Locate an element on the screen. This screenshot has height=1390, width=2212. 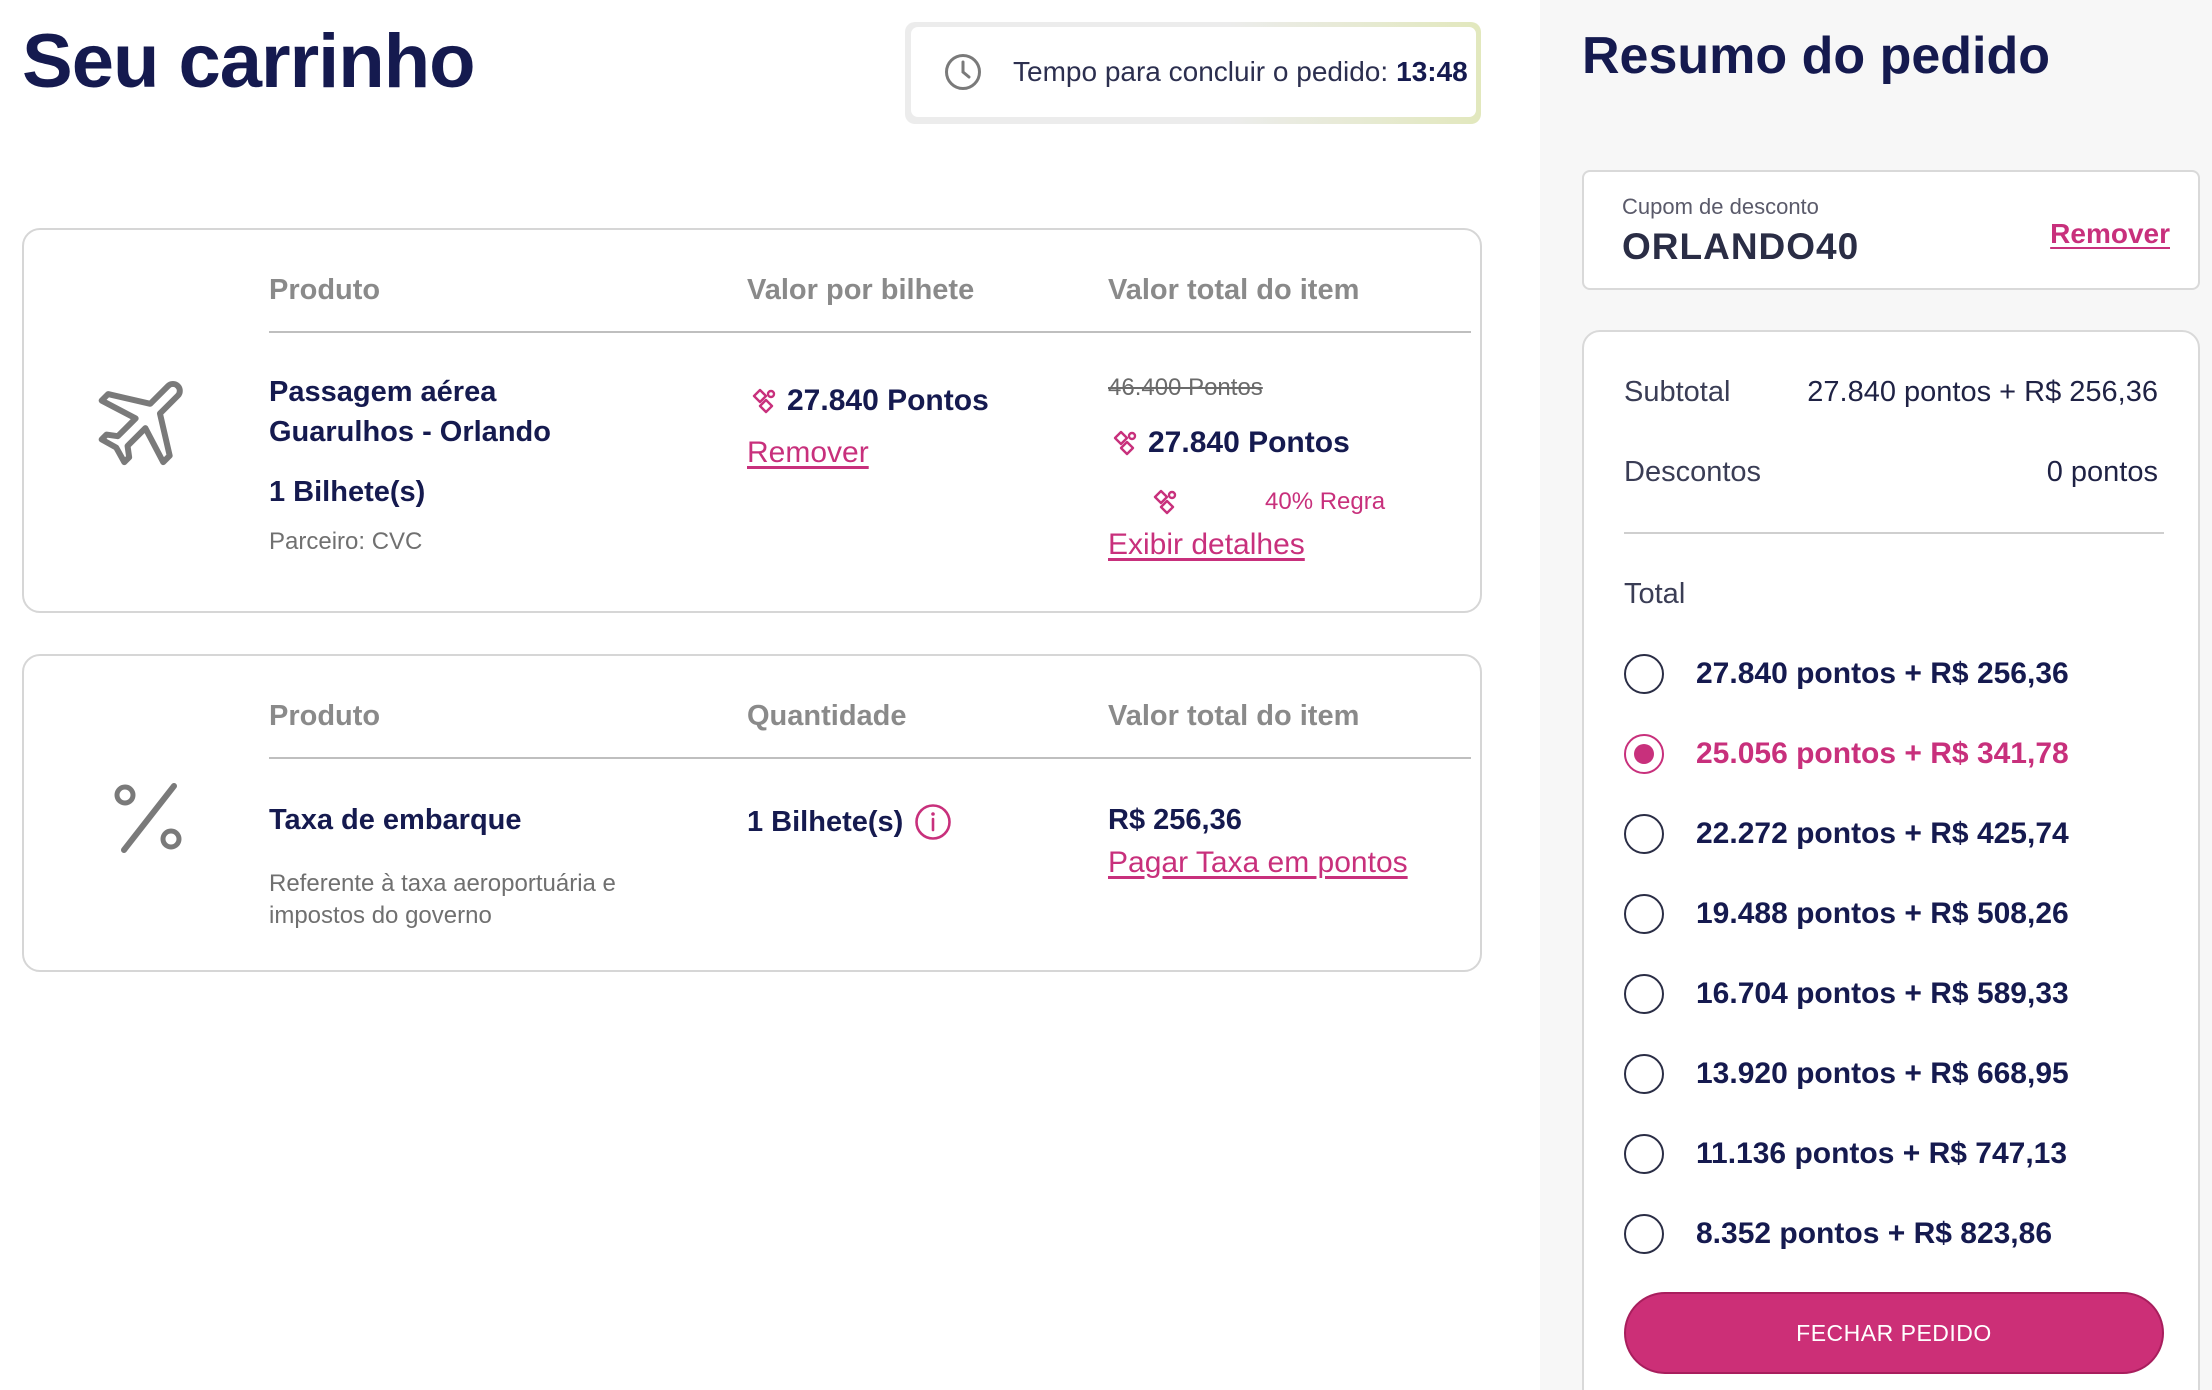
tax-description-line1: Referente à taxa aeroportuária e is located at coordinates (442, 883).